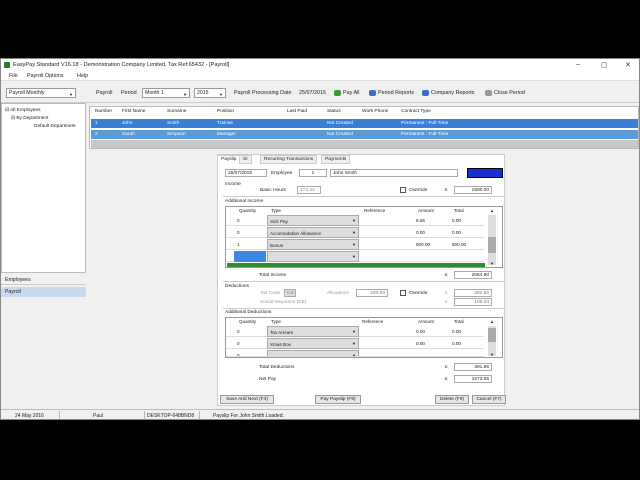  Describe the element at coordinates (290, 293) in the screenshot. I see `tax-code-field: 0.8` at that location.